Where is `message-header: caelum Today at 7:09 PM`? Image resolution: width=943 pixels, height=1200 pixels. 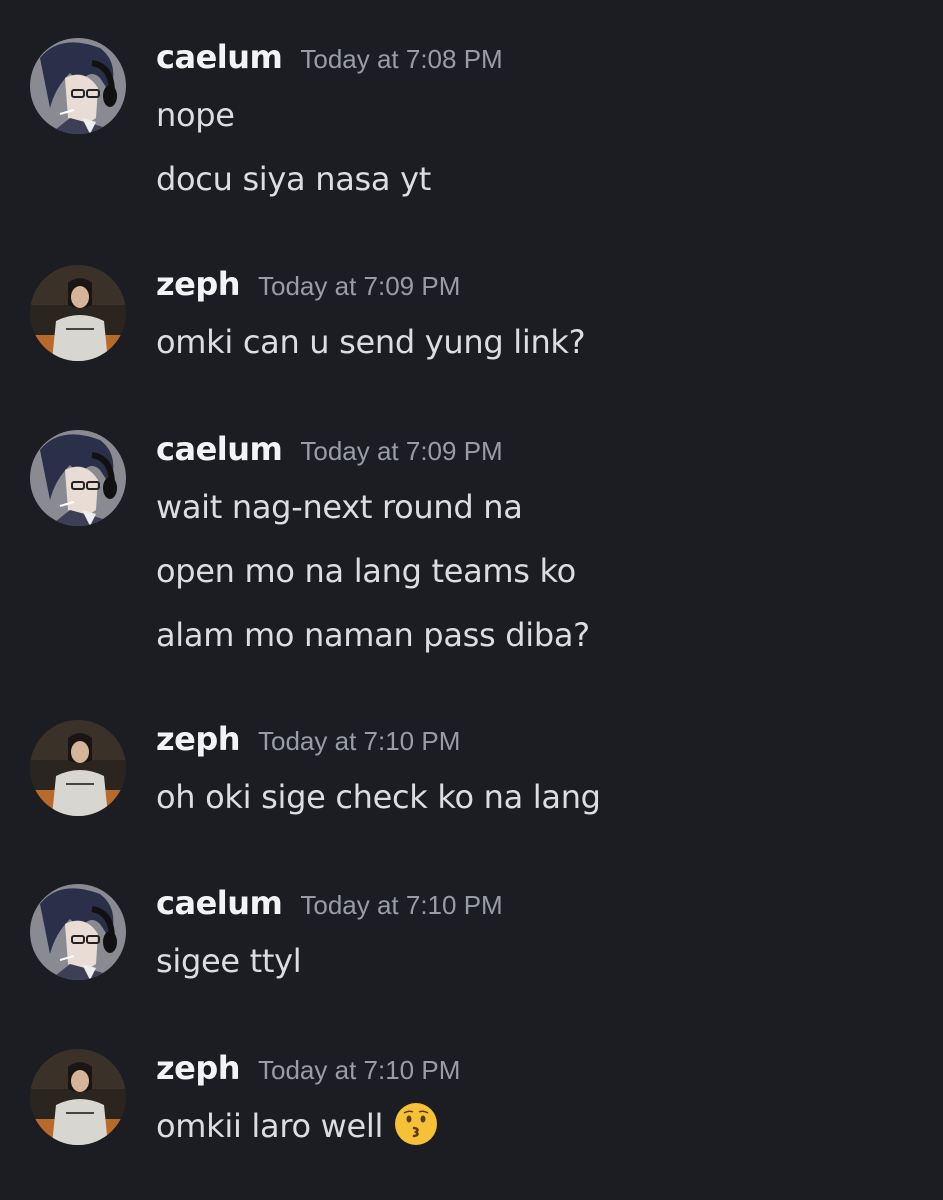 message-header: caelum Today at 7:09 PM is located at coordinates (329, 454).